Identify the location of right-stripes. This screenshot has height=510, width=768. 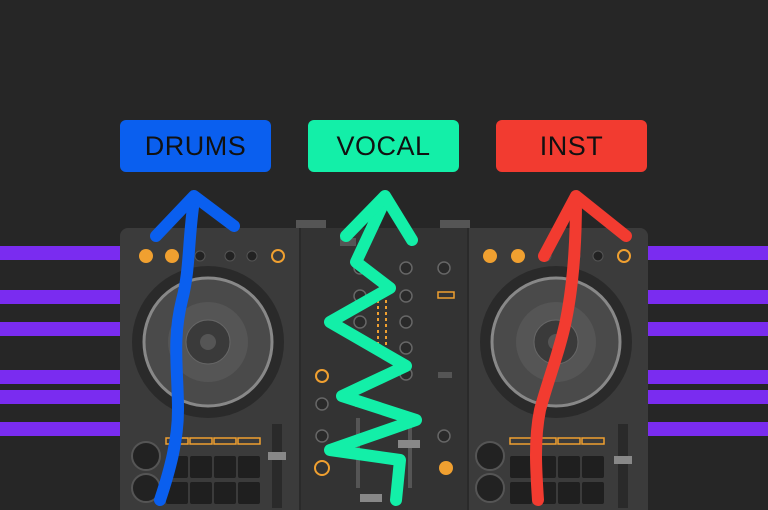
(707, 341).